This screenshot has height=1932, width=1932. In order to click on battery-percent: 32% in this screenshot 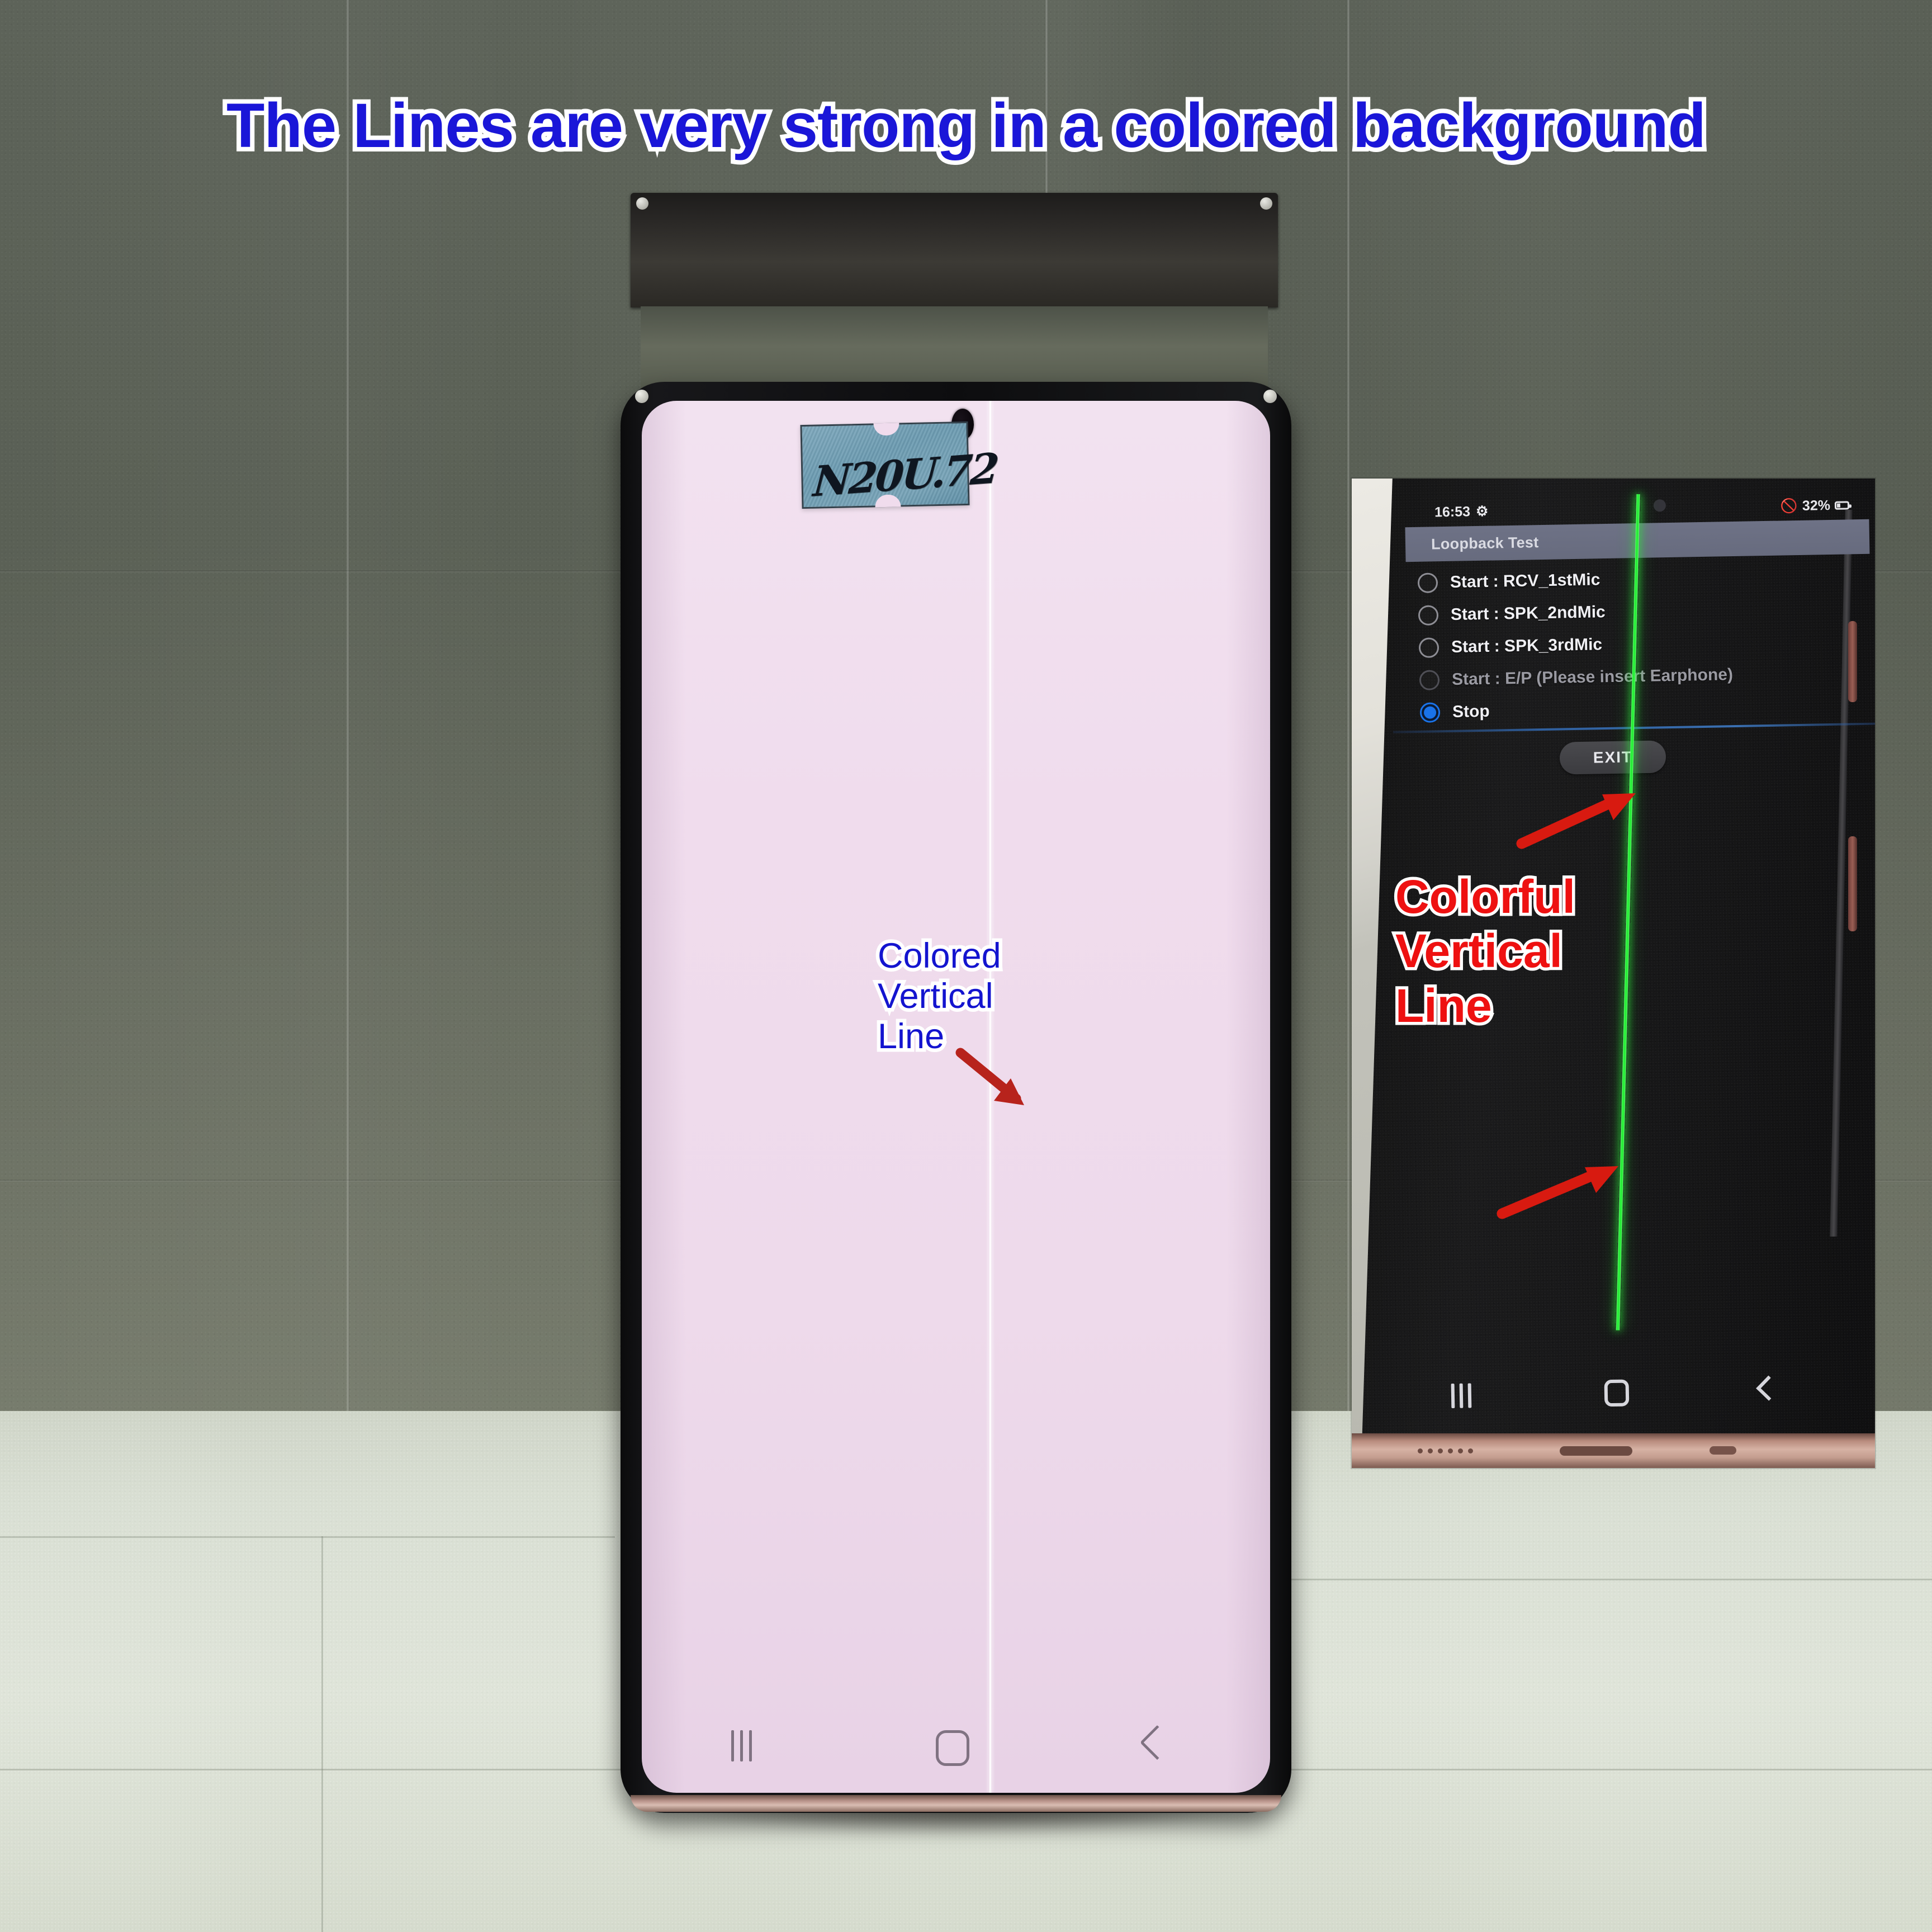, I will do `click(1816, 506)`.